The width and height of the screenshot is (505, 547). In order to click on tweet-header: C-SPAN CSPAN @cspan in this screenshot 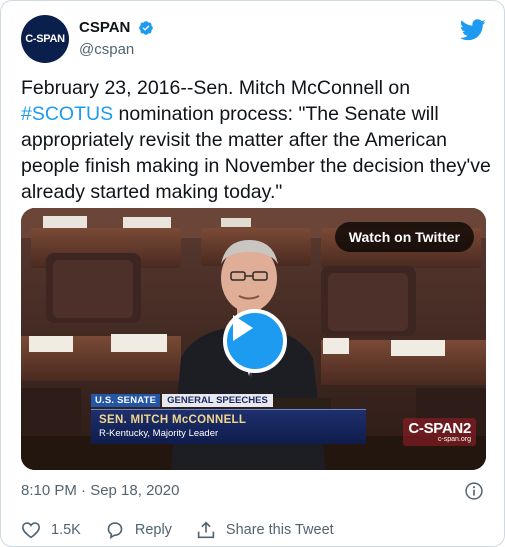, I will do `click(253, 40)`.